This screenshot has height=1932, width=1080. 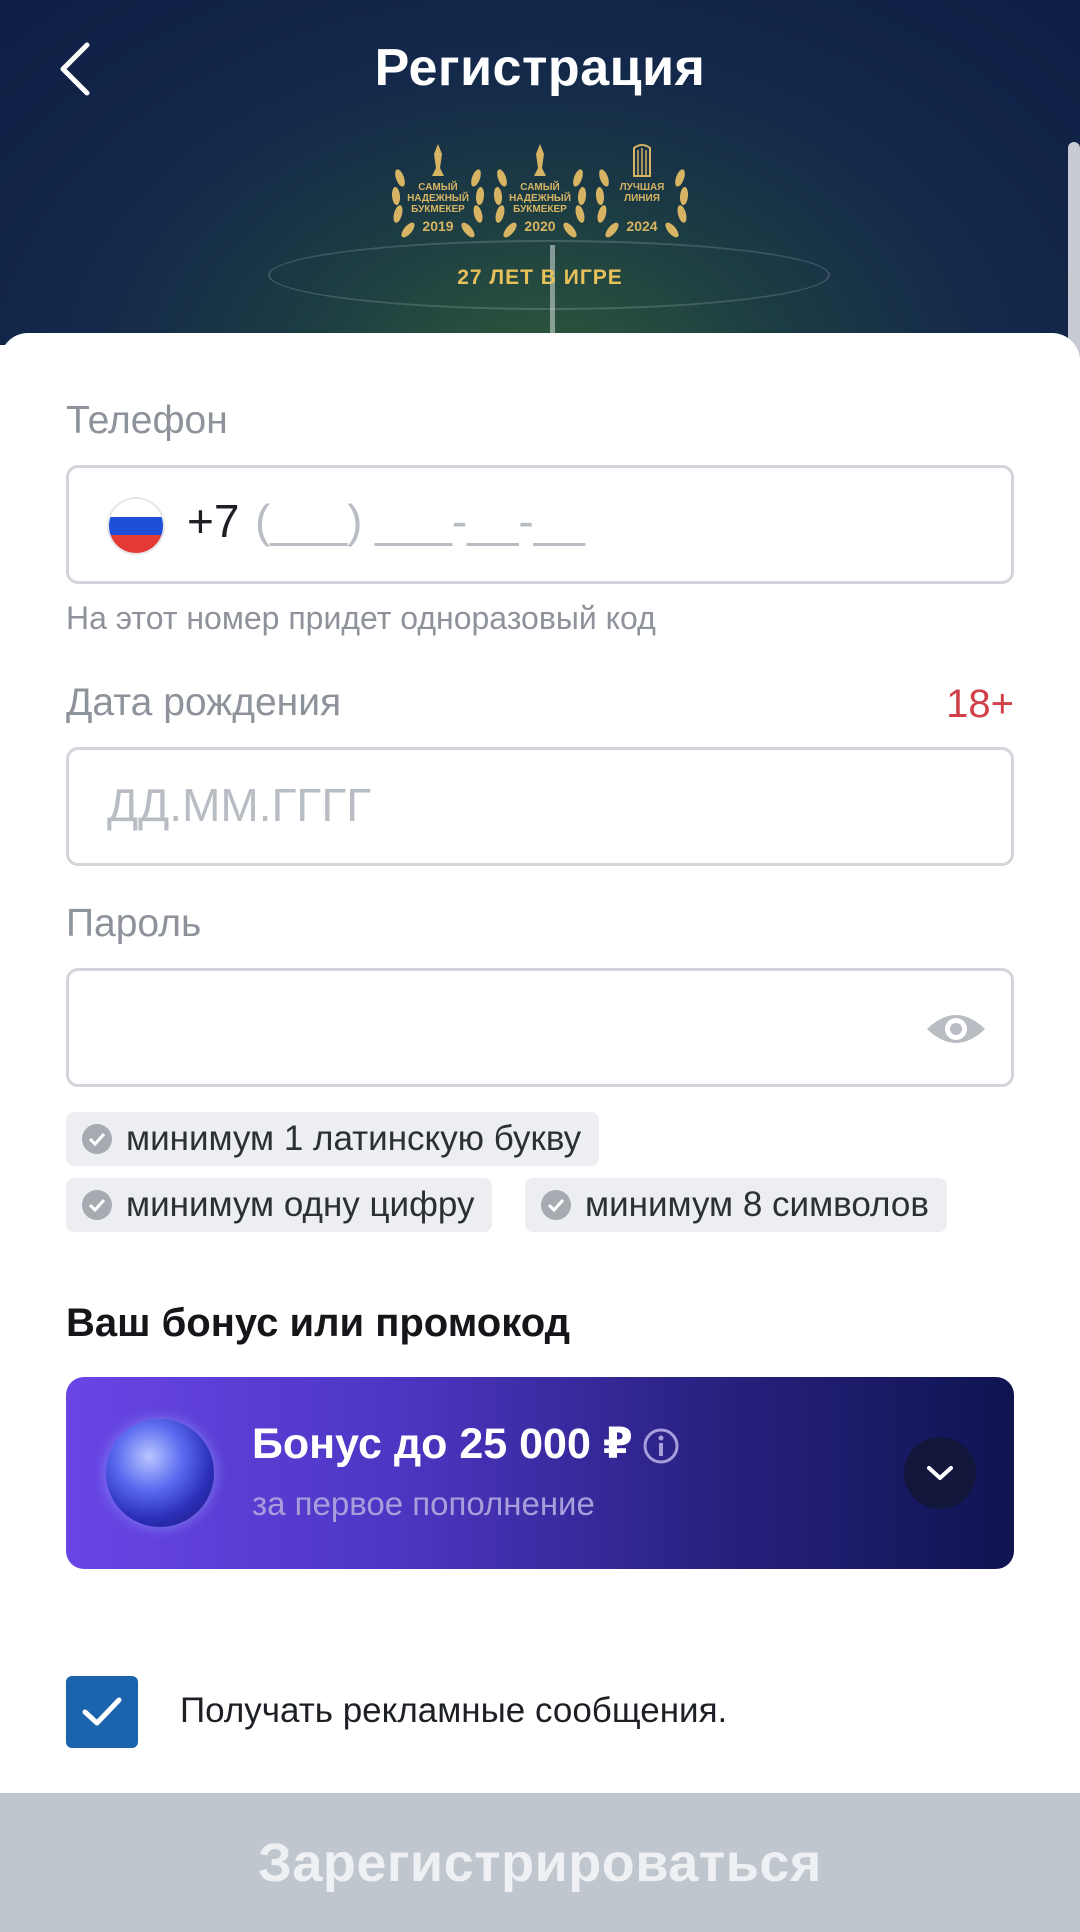 What do you see at coordinates (354, 1138) in the screenshot?
I see `requirement-text: минимум 1 латинскую букву` at bounding box center [354, 1138].